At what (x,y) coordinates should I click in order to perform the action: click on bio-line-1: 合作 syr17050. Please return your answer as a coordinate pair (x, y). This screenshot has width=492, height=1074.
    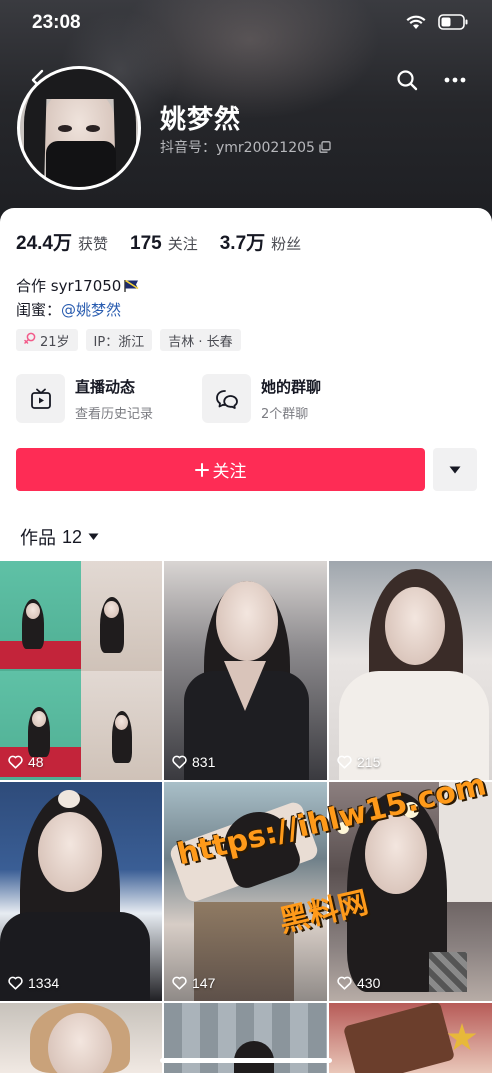
    Looking at the image, I should click on (78, 286).